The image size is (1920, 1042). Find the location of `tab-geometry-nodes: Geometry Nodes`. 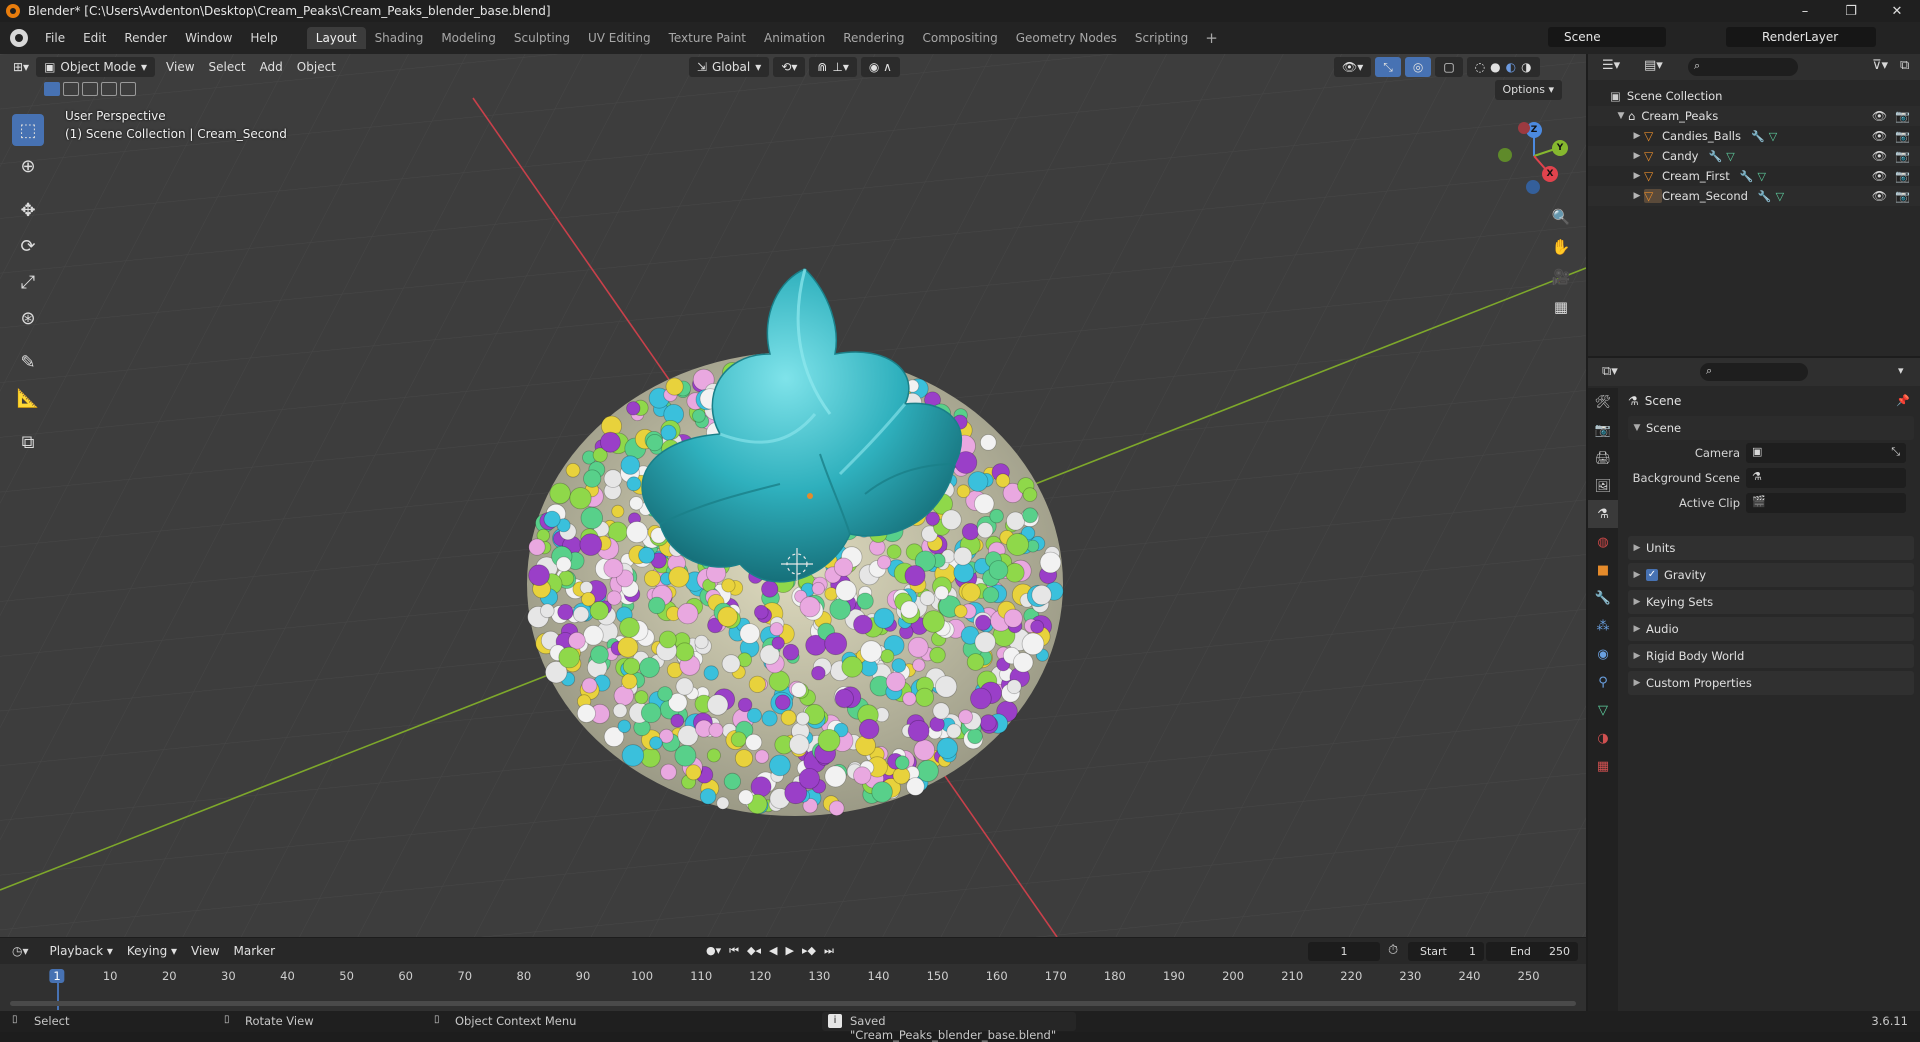

tab-geometry-nodes: Geometry Nodes is located at coordinates (1066, 38).